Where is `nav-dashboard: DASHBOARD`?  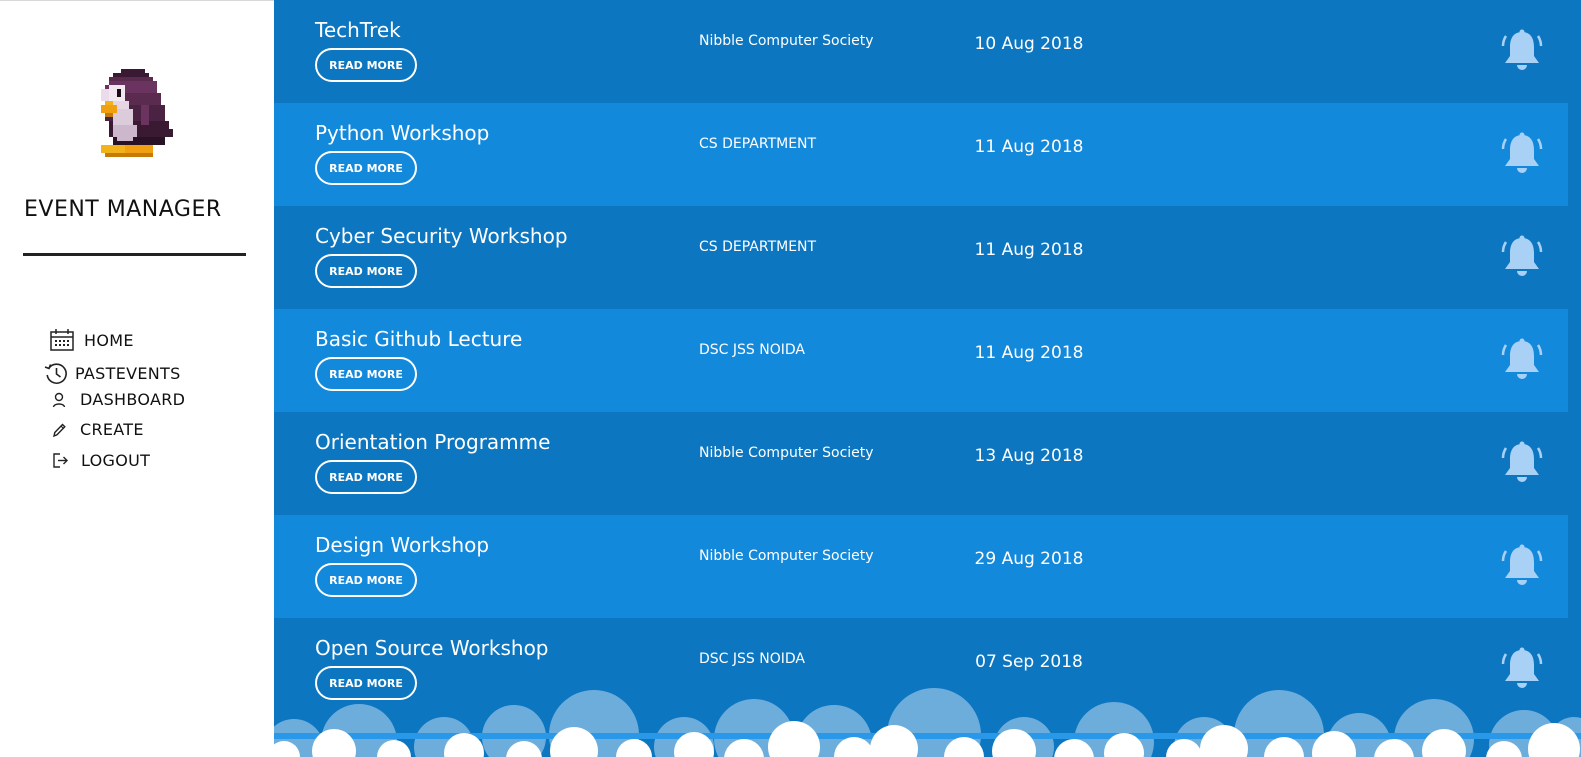
nav-dashboard: DASHBOARD is located at coordinates (118, 399).